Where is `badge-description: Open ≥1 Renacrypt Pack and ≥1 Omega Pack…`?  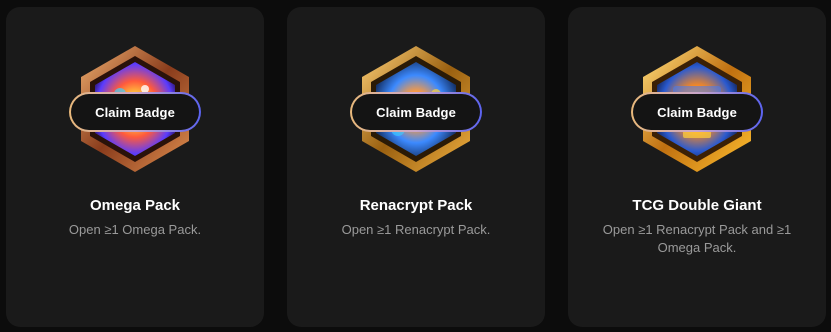 badge-description: Open ≥1 Renacrypt Pack and ≥1 Omega Pack… is located at coordinates (697, 238).